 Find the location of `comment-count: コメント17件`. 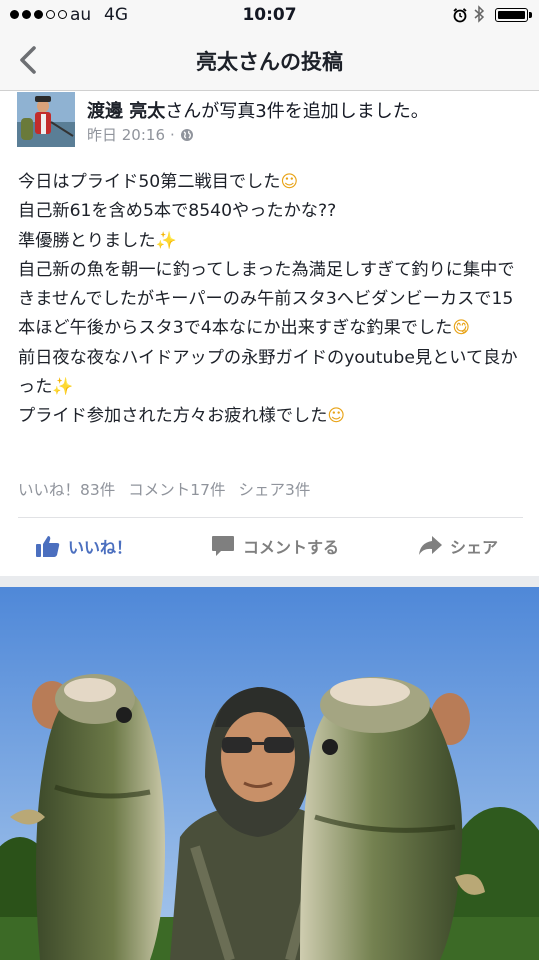

comment-count: コメント17件 is located at coordinates (176, 489).